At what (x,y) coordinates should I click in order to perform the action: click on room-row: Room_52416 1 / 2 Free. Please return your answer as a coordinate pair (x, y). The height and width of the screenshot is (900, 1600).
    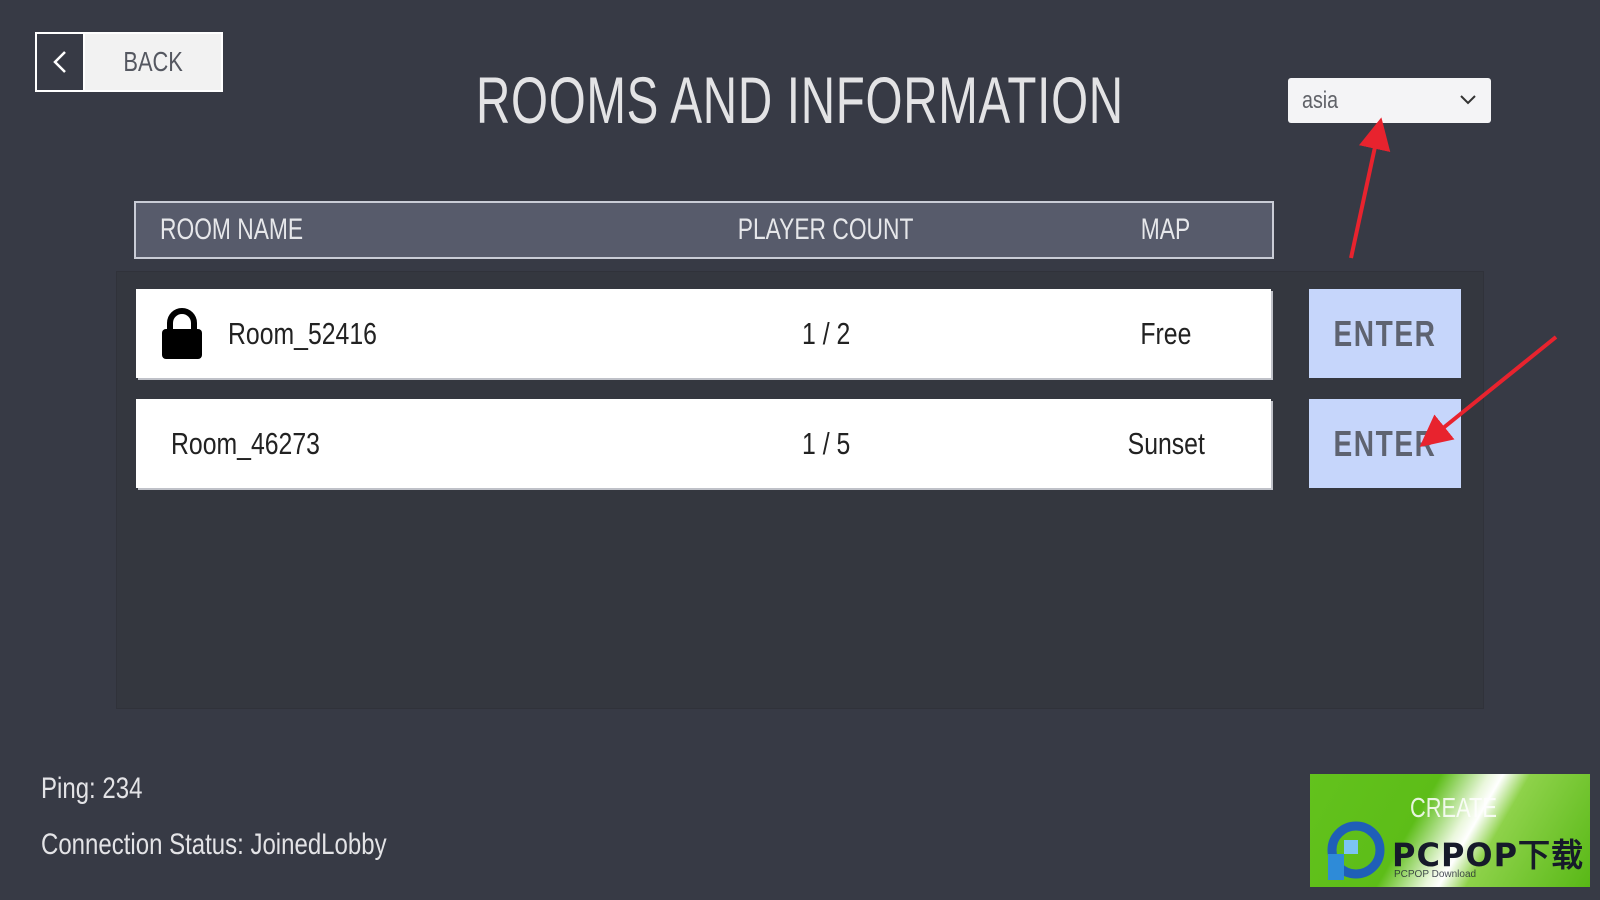
    Looking at the image, I should click on (703, 333).